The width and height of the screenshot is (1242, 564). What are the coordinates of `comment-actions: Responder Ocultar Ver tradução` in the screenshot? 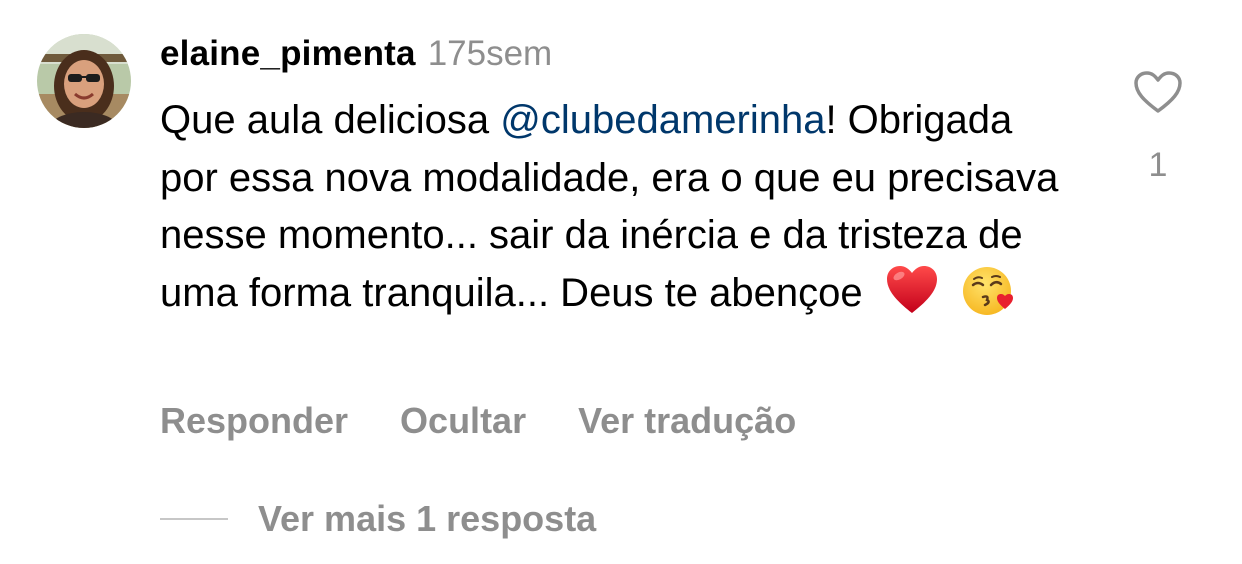 It's located at (504, 421).